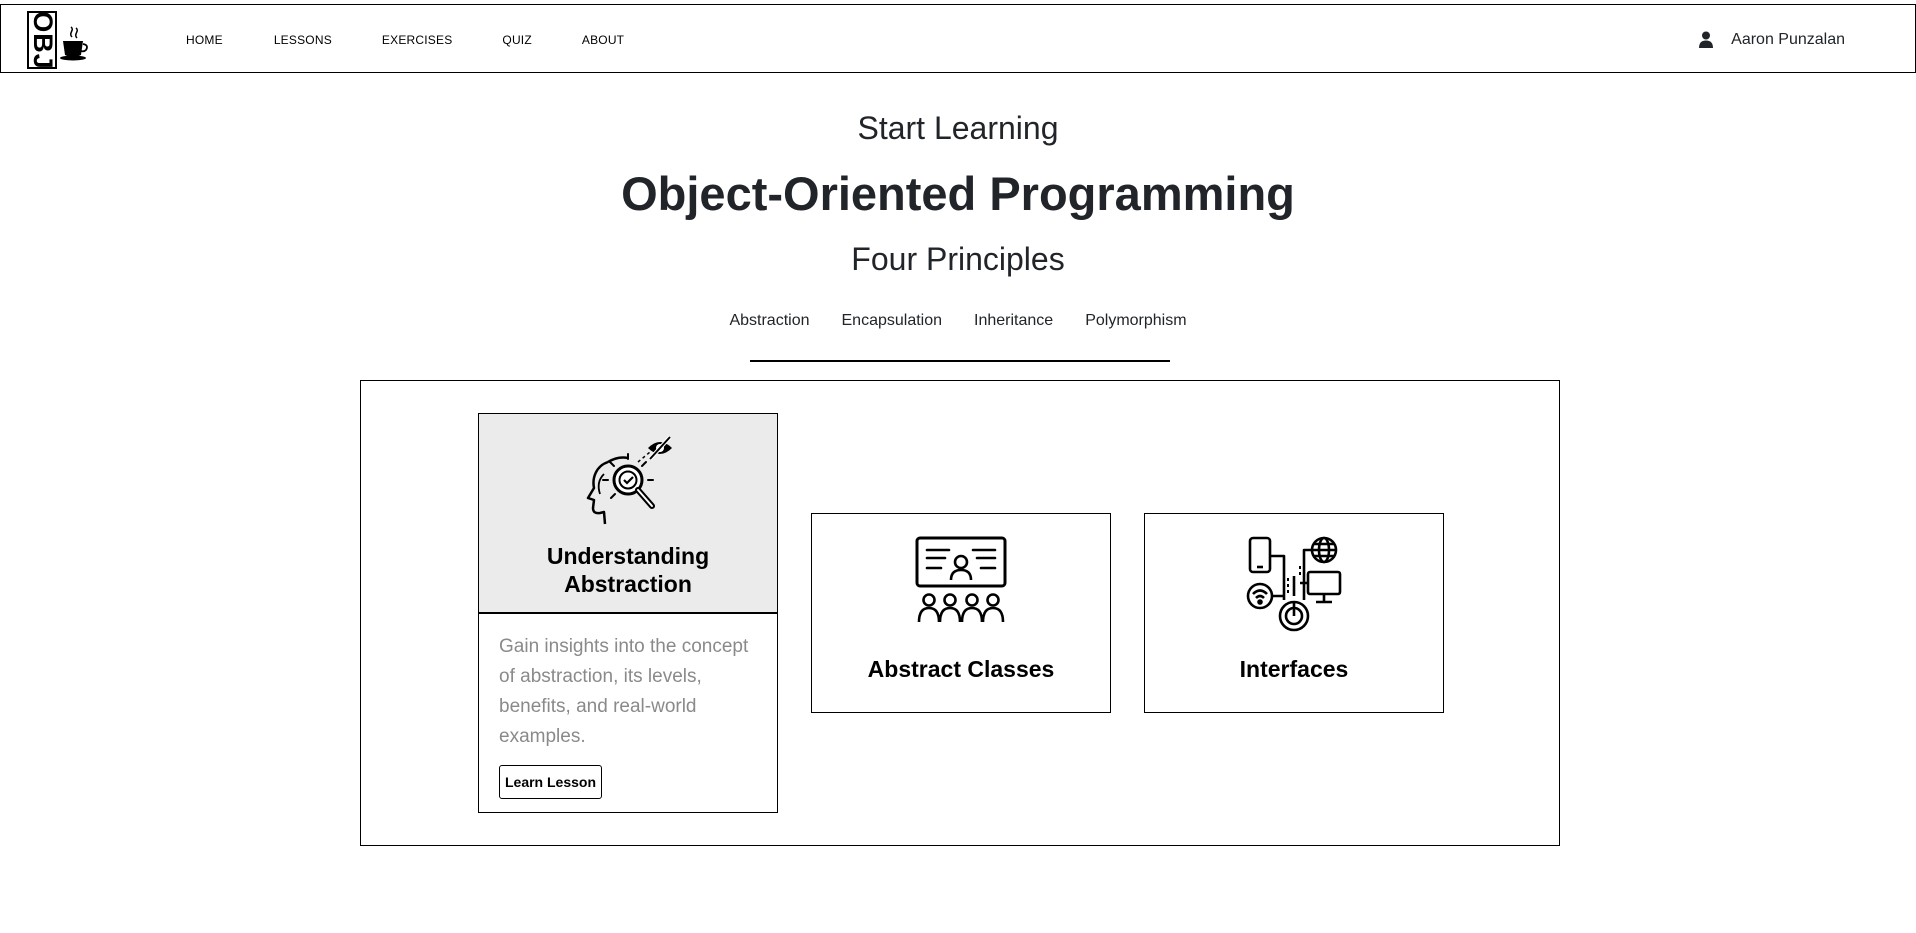 This screenshot has height=933, width=1916. What do you see at coordinates (74, 43) in the screenshot?
I see `coffee-cup-icon` at bounding box center [74, 43].